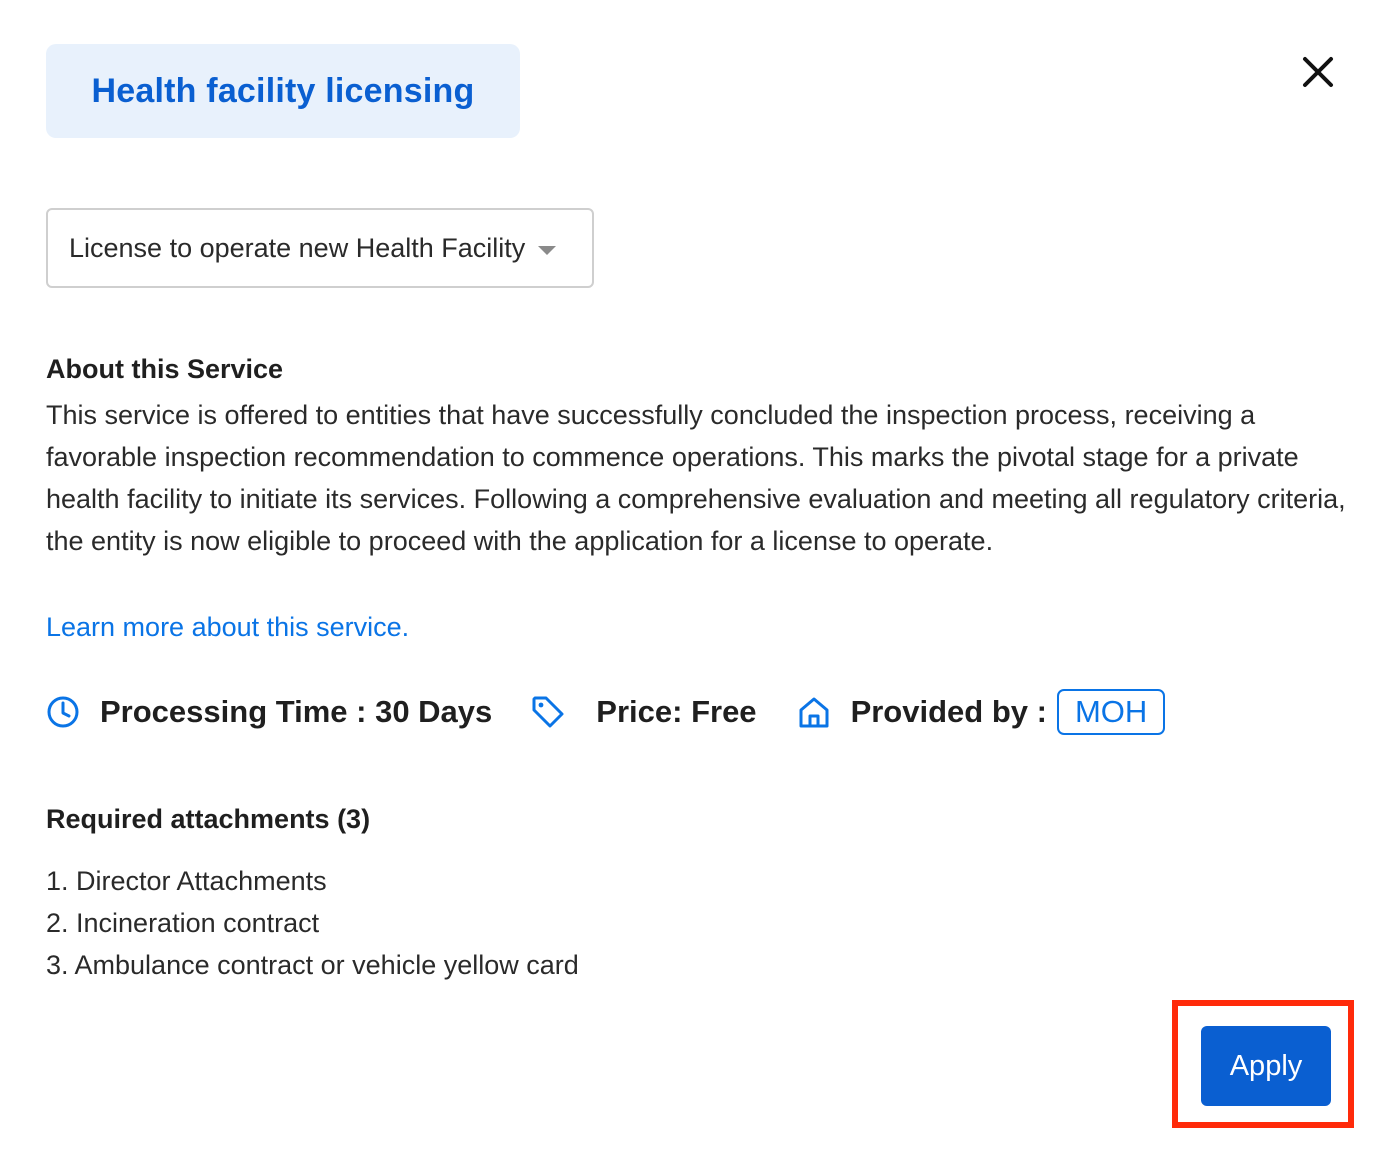 The width and height of the screenshot is (1388, 1158). What do you see at coordinates (208, 819) in the screenshot?
I see `attachments-title: Required attachments (3)` at bounding box center [208, 819].